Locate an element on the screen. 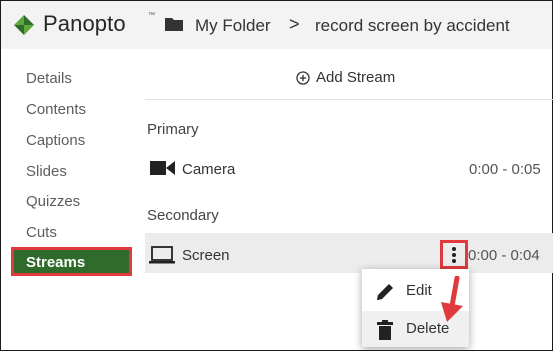 The width and height of the screenshot is (553, 351). more-options-button is located at coordinates (454, 254).